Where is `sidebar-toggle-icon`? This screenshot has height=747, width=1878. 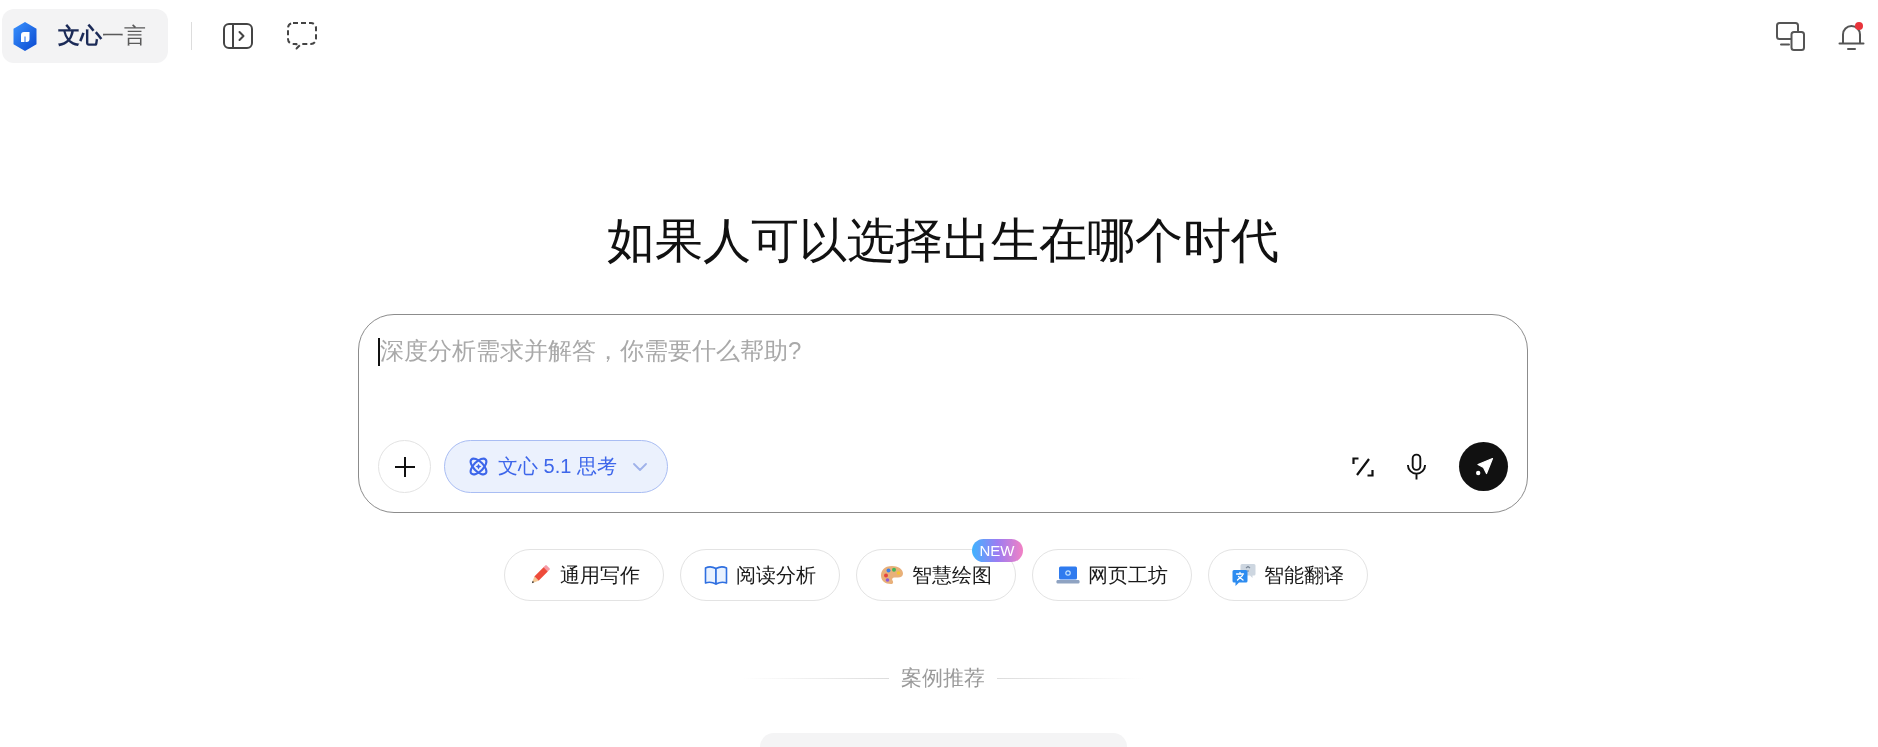 sidebar-toggle-icon is located at coordinates (238, 36).